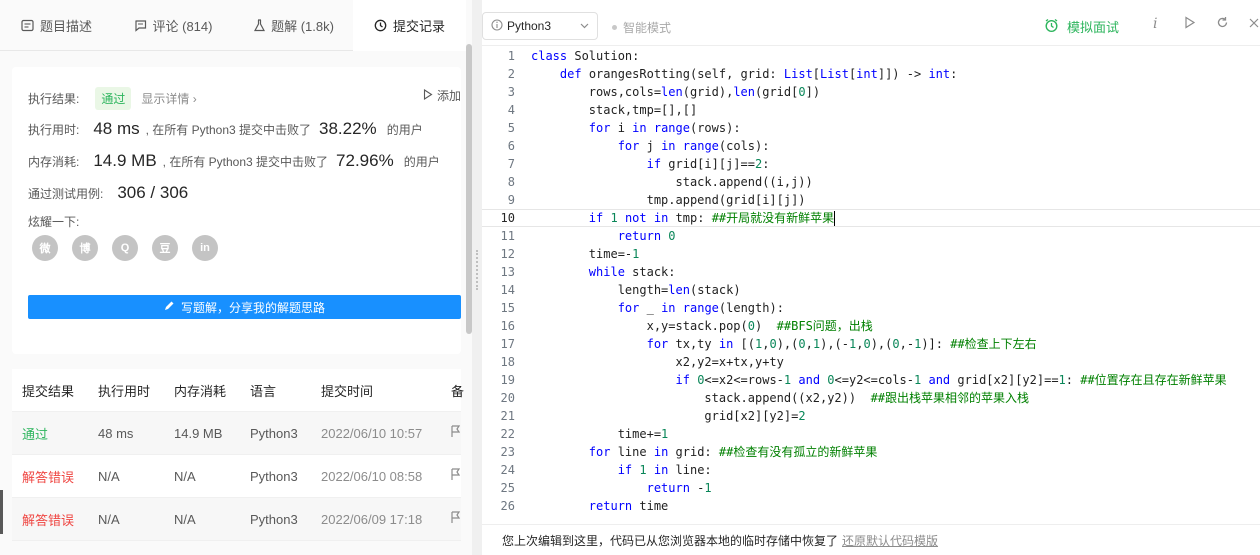 The height and width of the screenshot is (555, 1260). I want to click on write-solution-button: 写题解，分享我的解题思路, so click(244, 307).